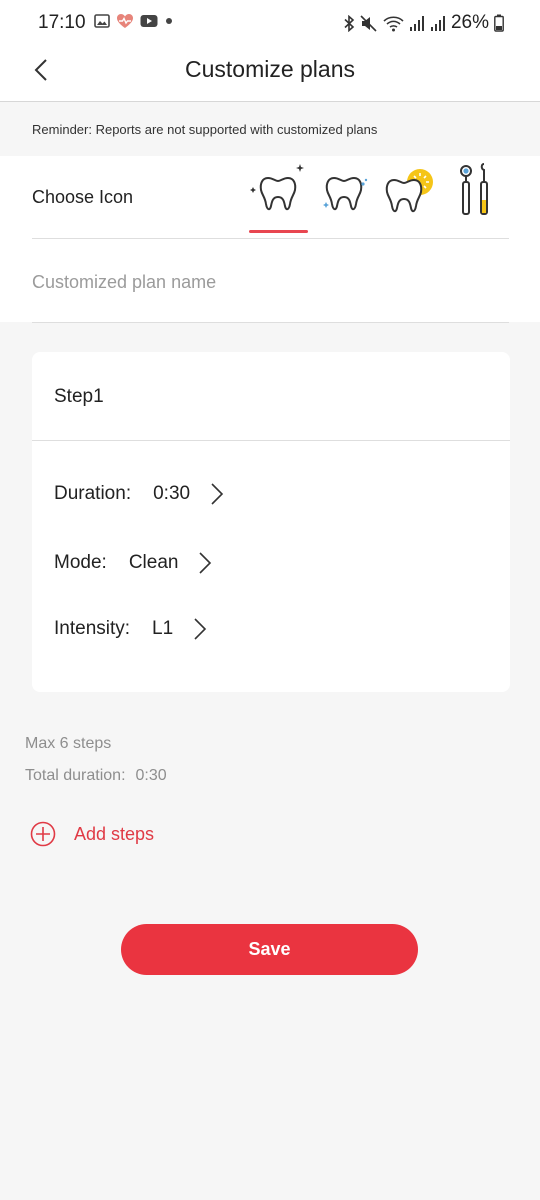  I want to click on status-right-icons: 26%, so click(423, 23).